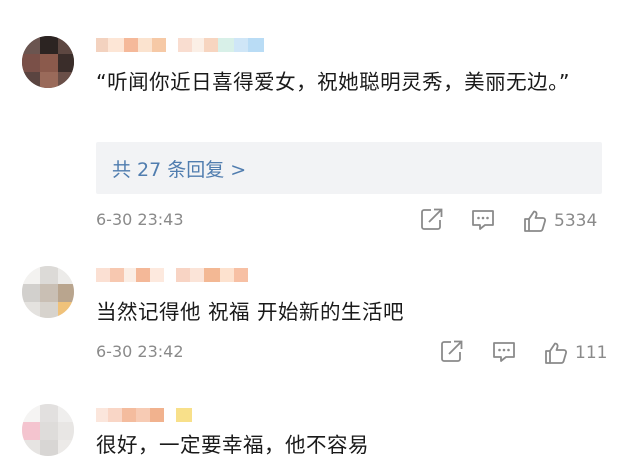  I want to click on like-button: 111, so click(575, 353).